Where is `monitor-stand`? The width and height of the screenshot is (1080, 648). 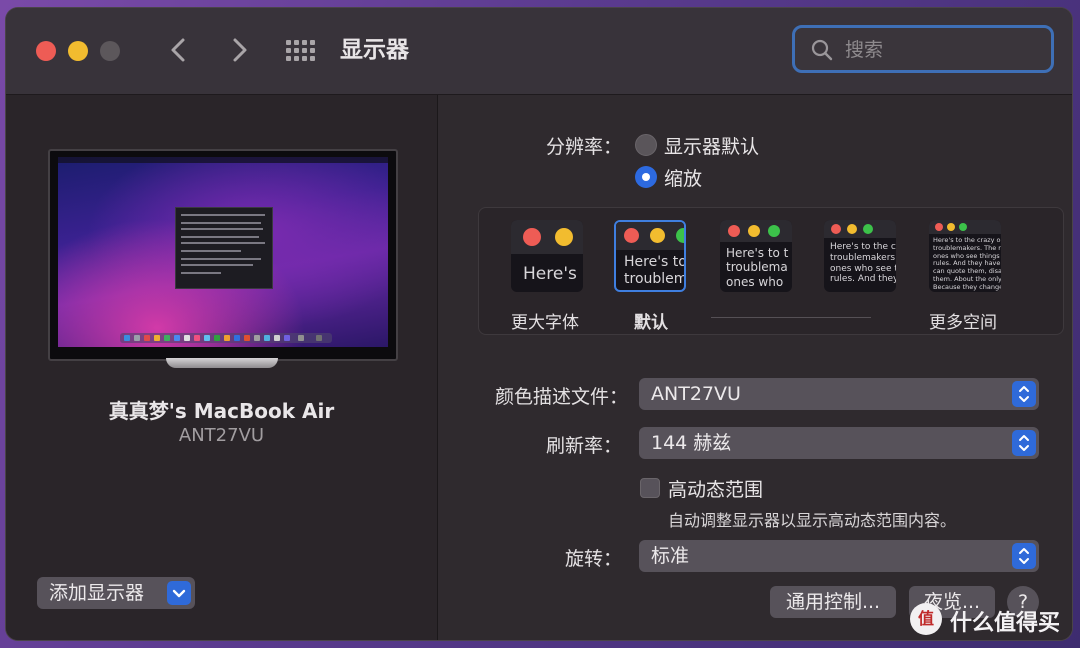 monitor-stand is located at coordinates (222, 363).